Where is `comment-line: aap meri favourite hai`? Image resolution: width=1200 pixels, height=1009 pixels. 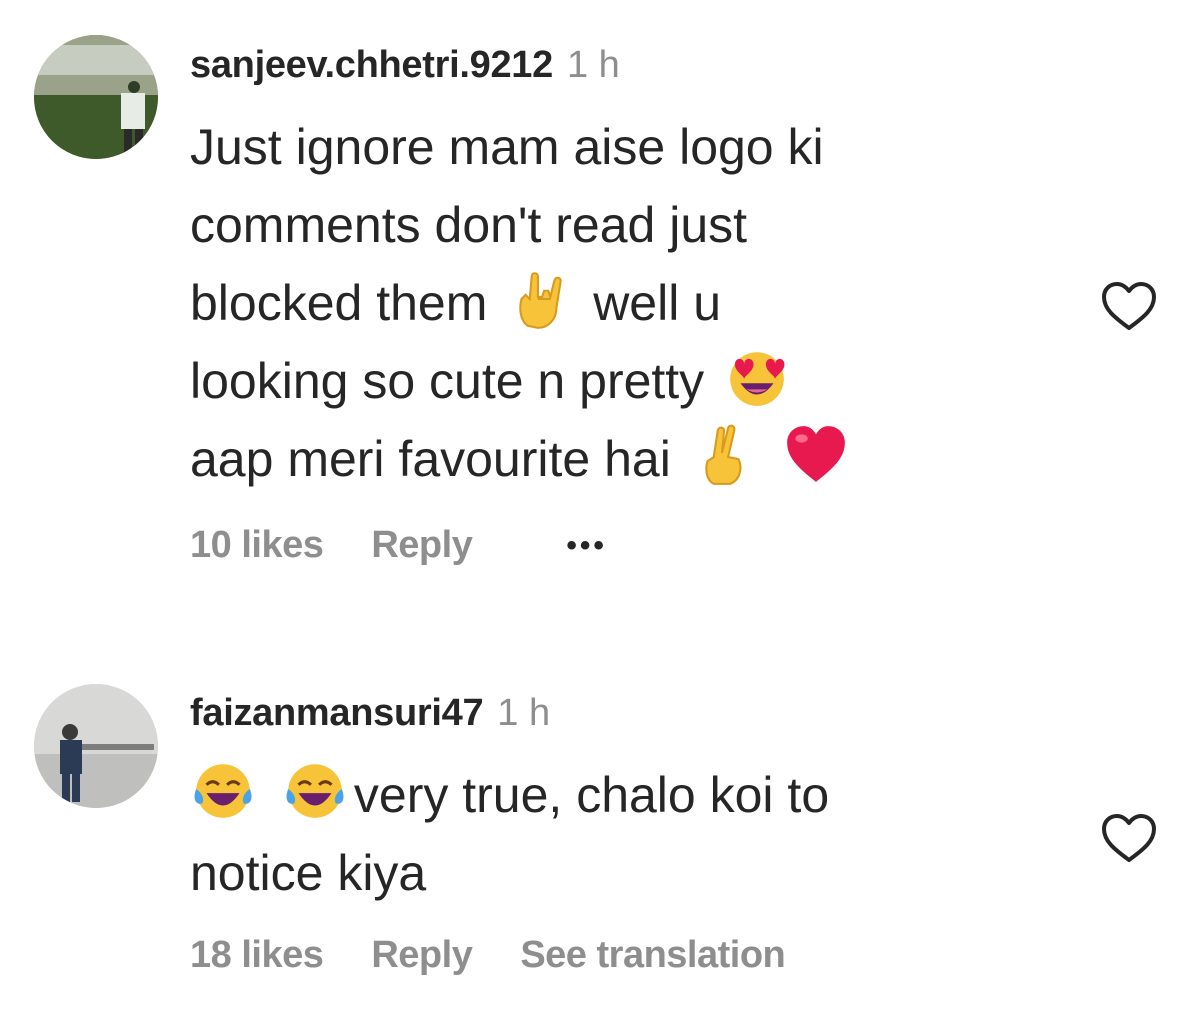 comment-line: aap meri favourite hai is located at coordinates (600, 459).